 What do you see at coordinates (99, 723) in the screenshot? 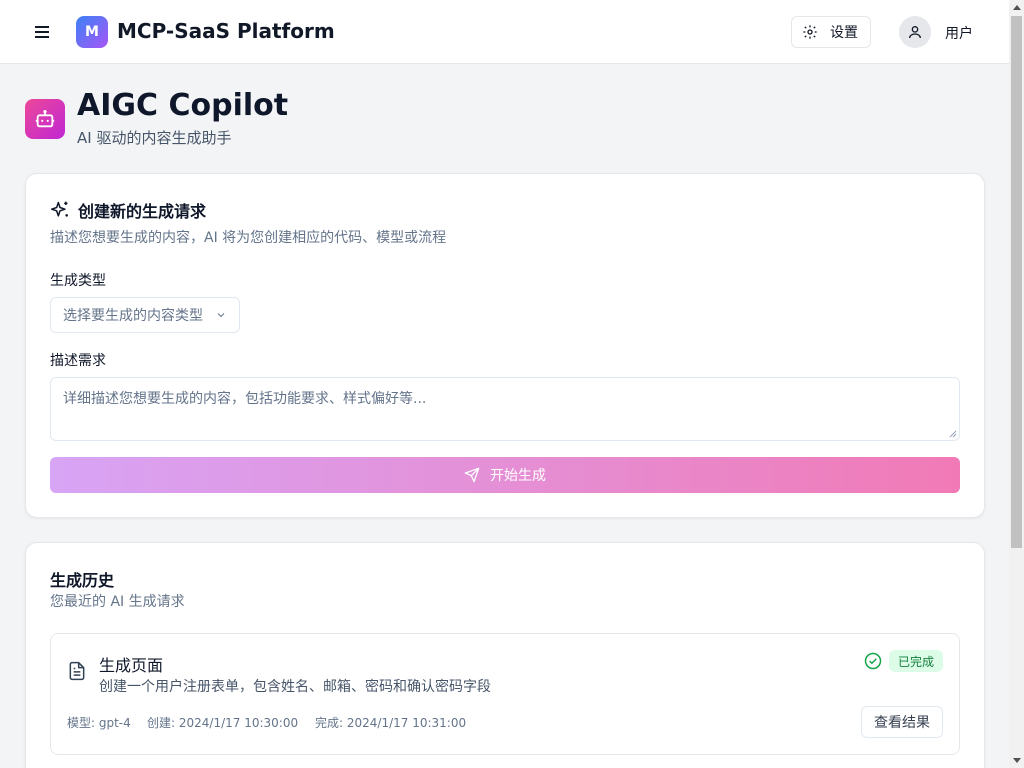
I see `history-item-model: 模型: gpt-4` at bounding box center [99, 723].